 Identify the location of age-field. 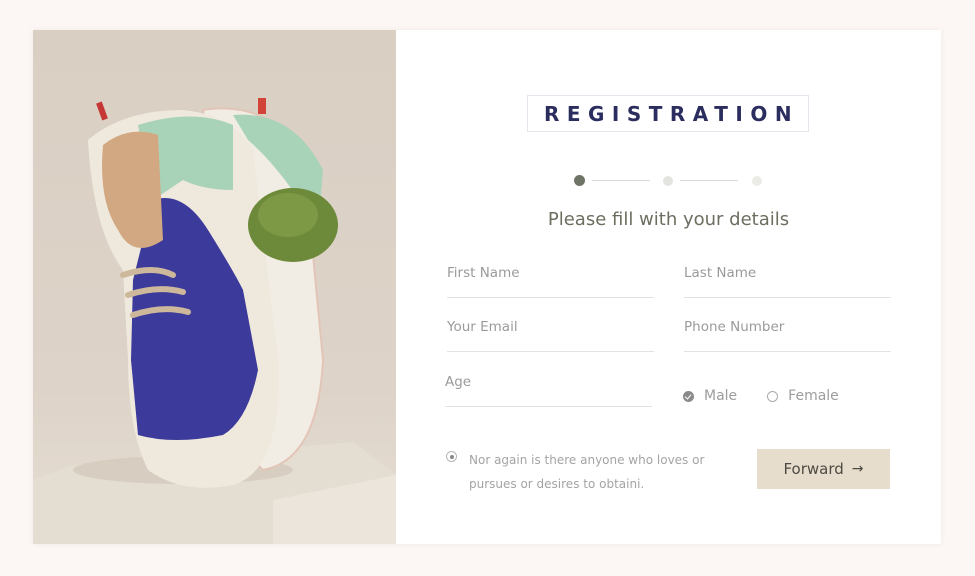
(548, 386).